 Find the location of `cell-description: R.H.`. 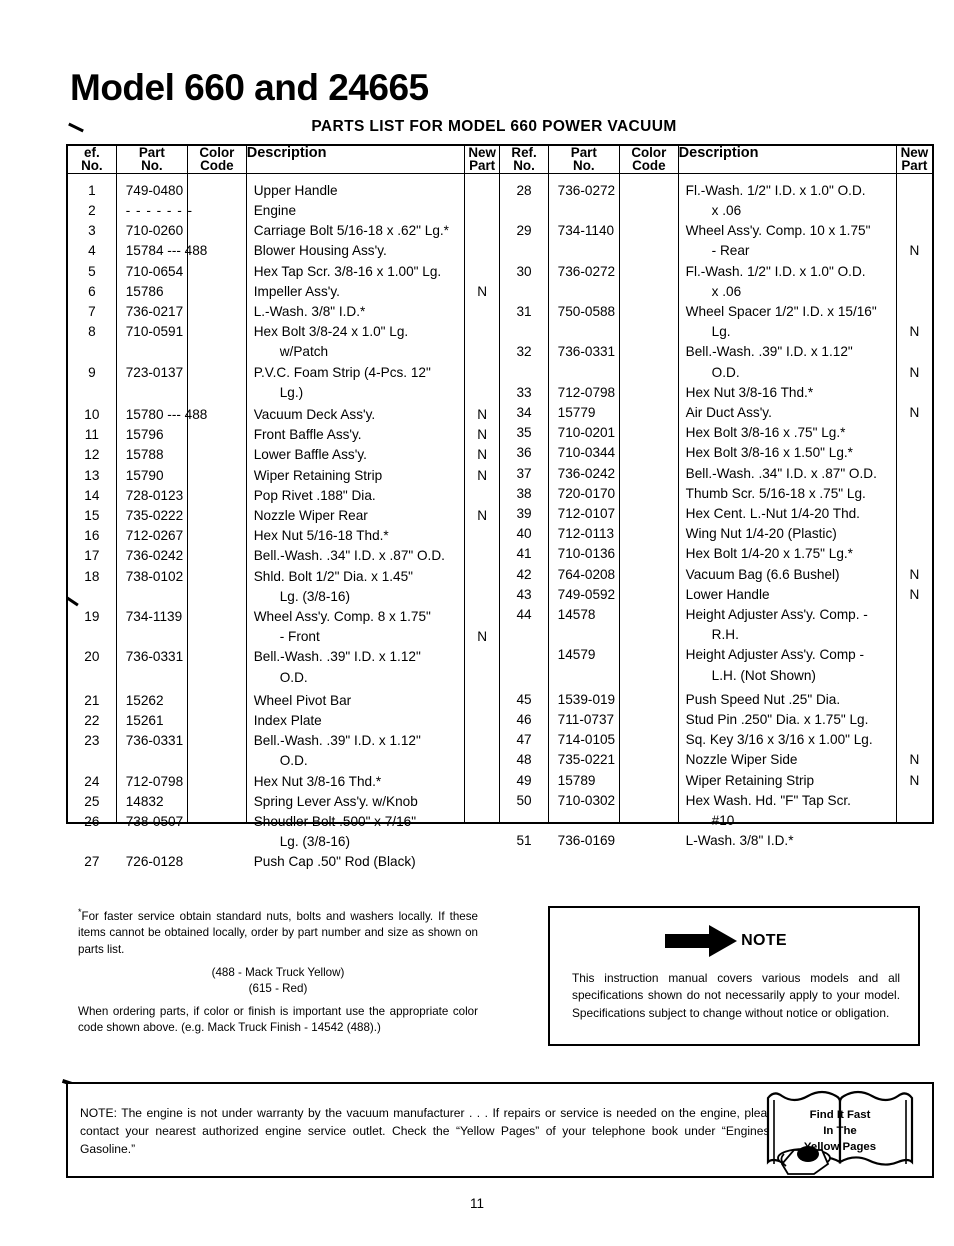

cell-description: R.H. is located at coordinates (725, 635).